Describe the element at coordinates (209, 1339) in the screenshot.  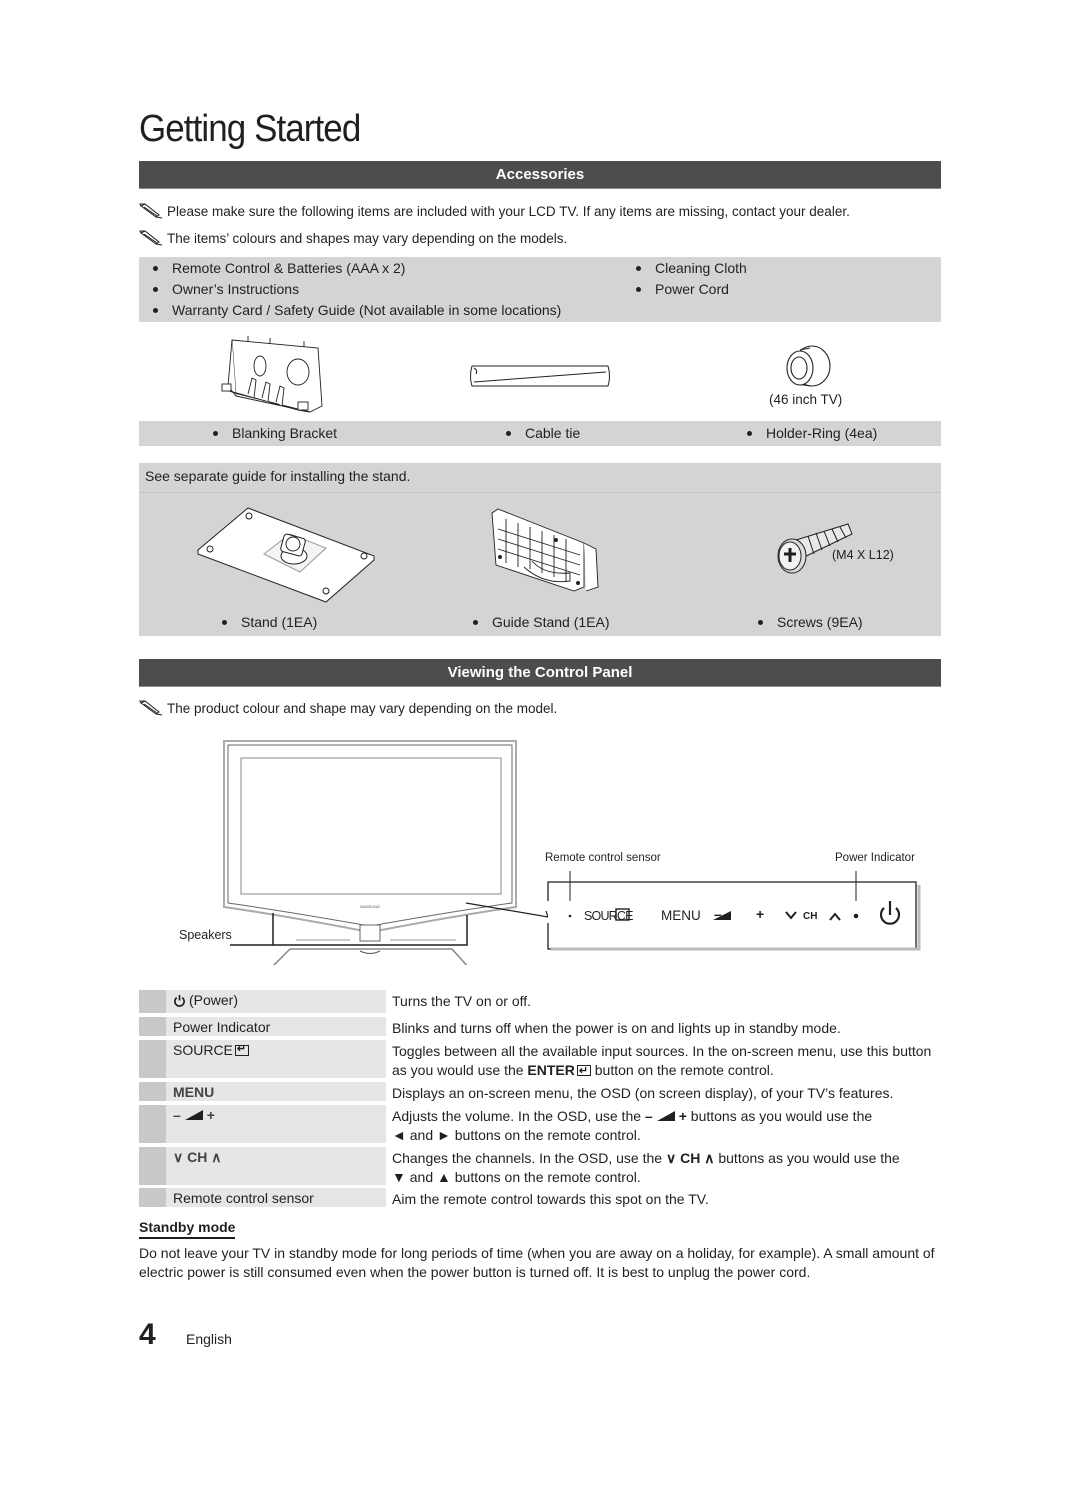
I see `page-language: English` at that location.